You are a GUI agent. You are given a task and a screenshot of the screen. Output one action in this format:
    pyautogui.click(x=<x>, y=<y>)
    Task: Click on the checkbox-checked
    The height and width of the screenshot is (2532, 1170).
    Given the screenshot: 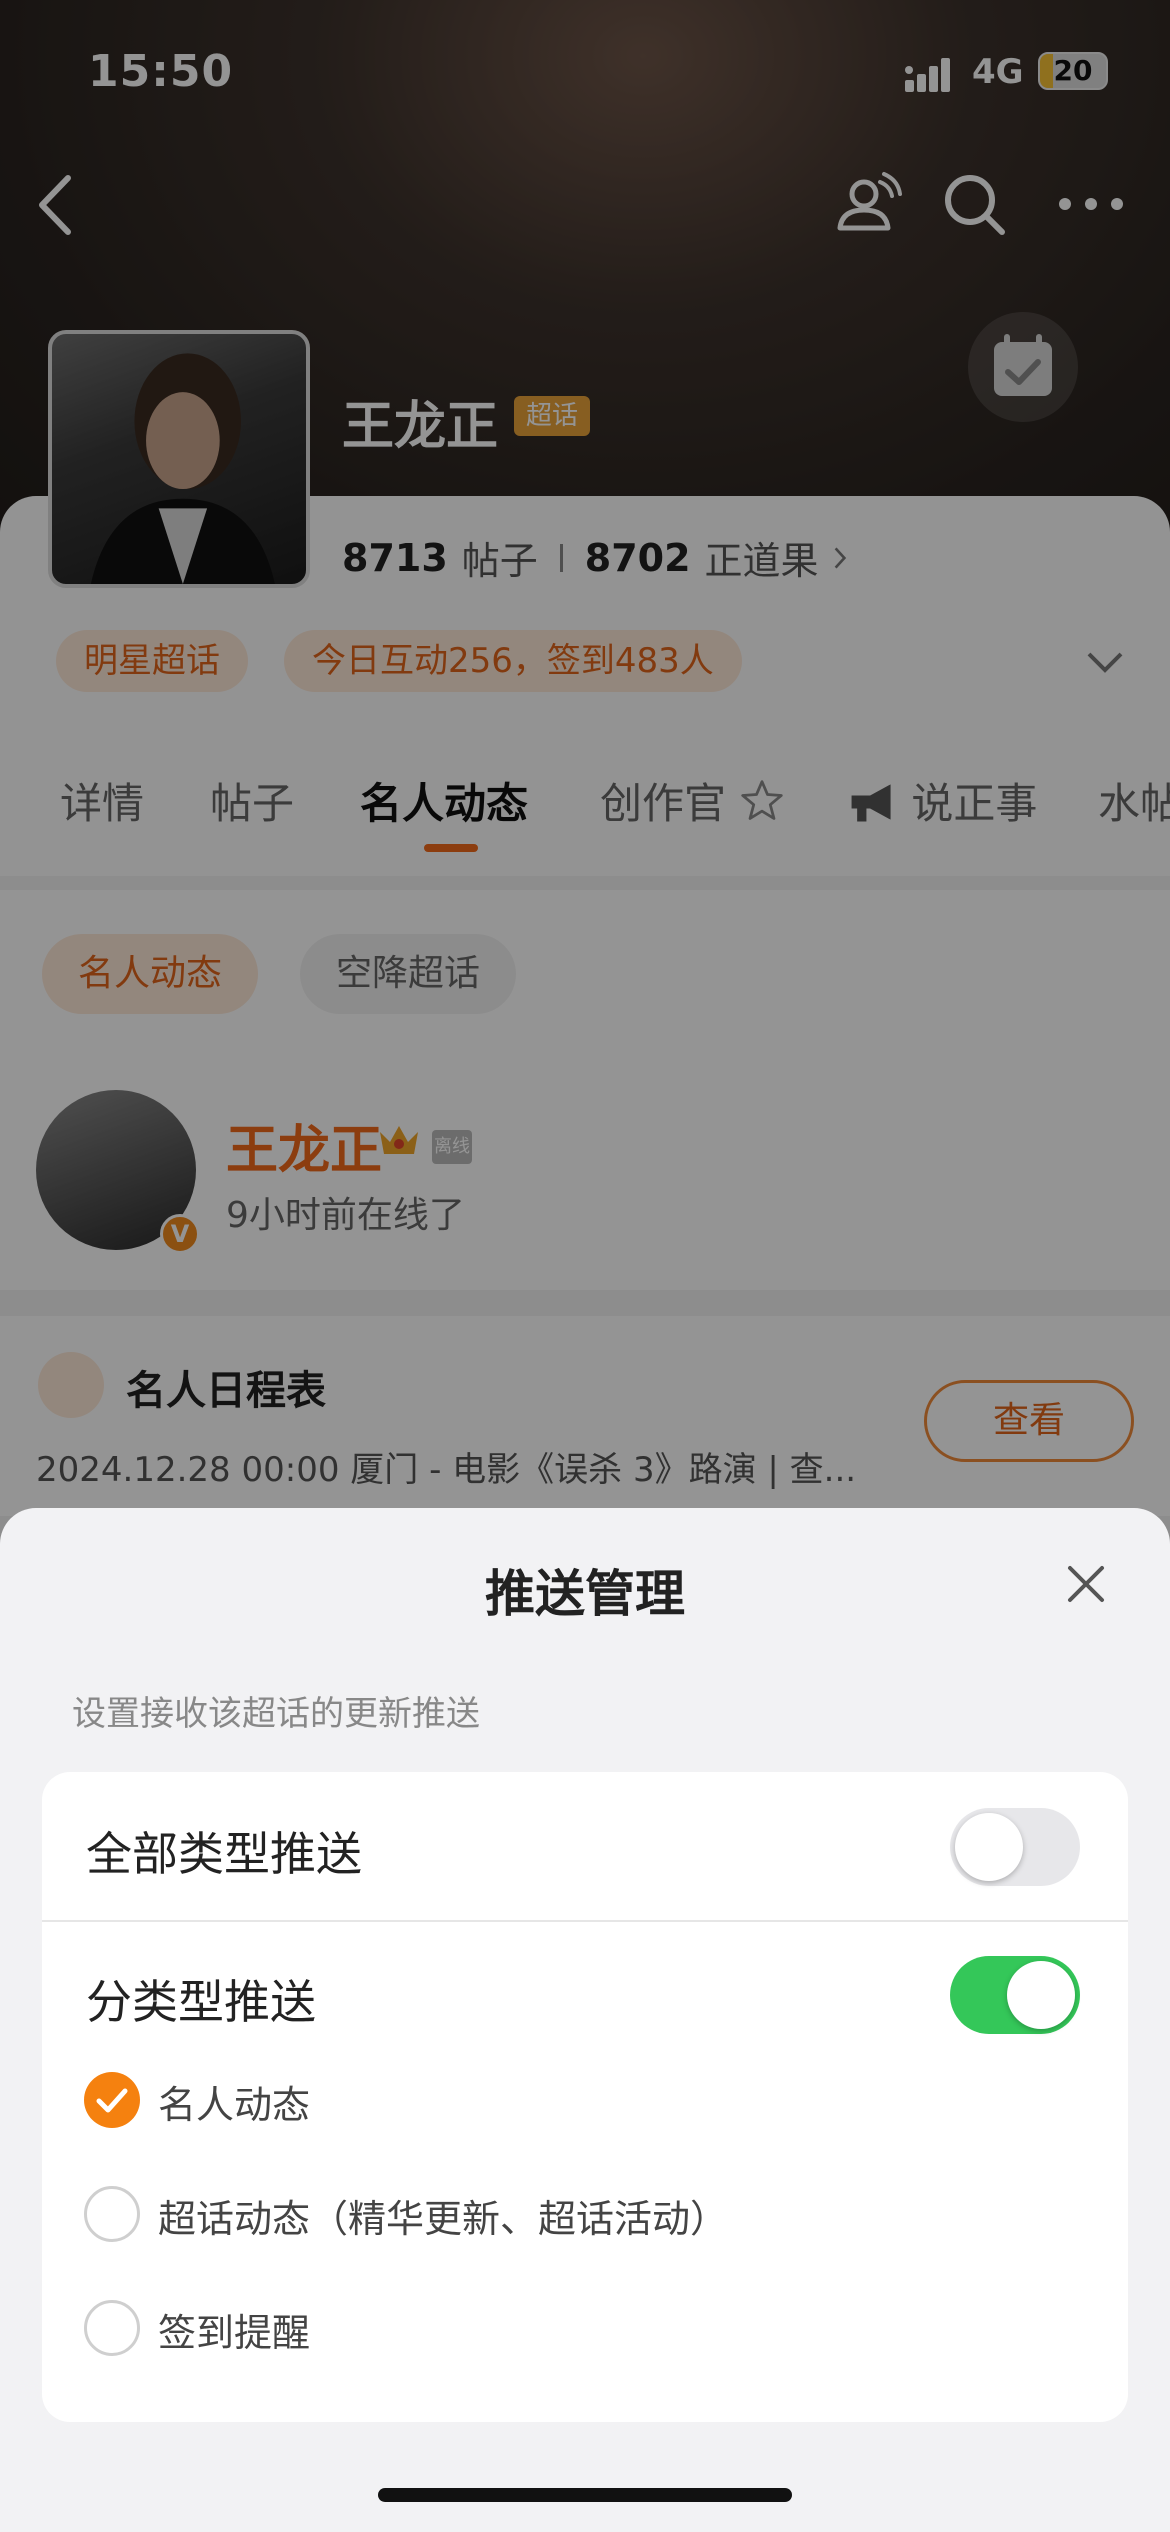 What is the action you would take?
    pyautogui.click(x=112, y=2100)
    